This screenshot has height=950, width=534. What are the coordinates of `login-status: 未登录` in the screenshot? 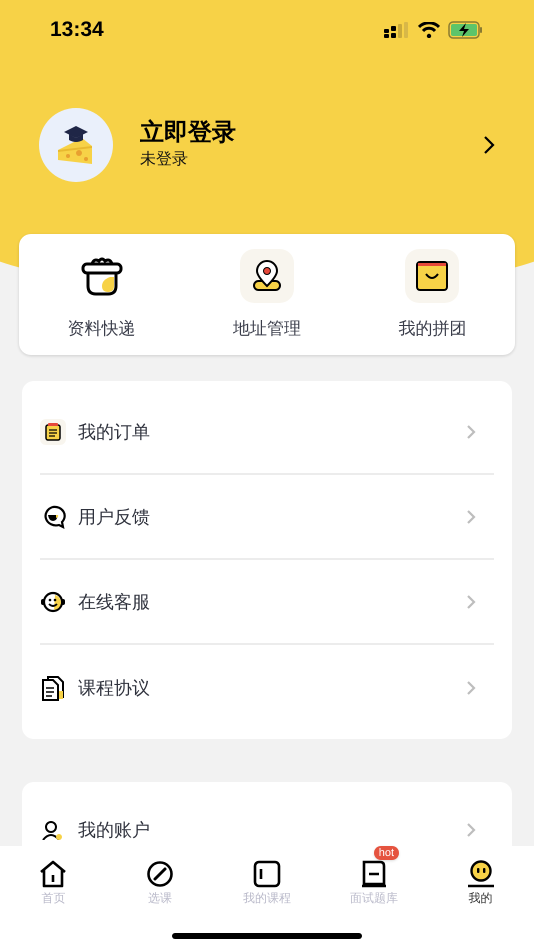 It's located at (164, 160).